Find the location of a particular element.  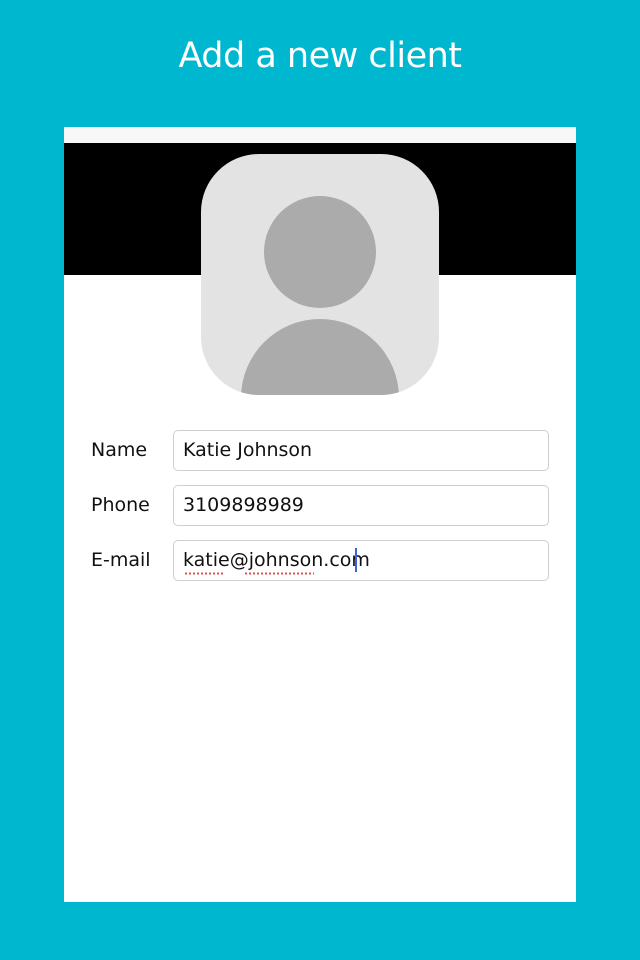

email-value: katie@johnson.com is located at coordinates (276, 560).